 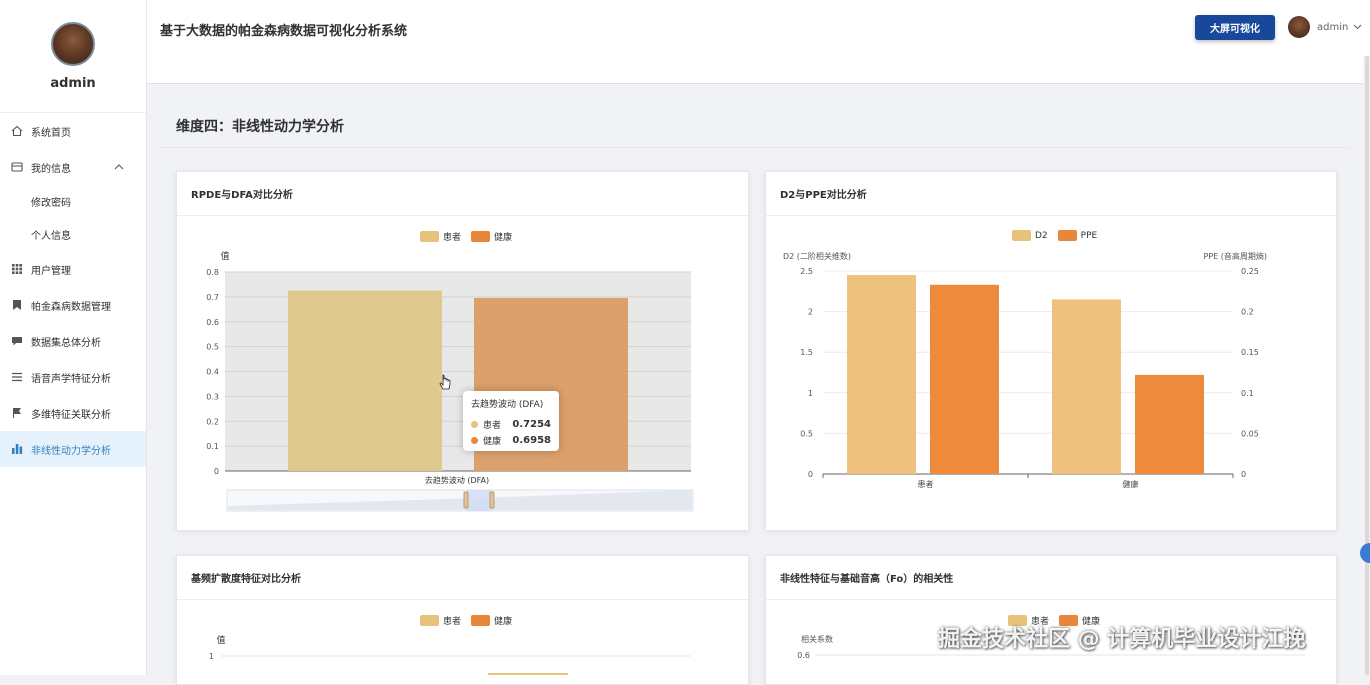 What do you see at coordinates (810, 393) in the screenshot?
I see `y-tick-label-left: 1` at bounding box center [810, 393].